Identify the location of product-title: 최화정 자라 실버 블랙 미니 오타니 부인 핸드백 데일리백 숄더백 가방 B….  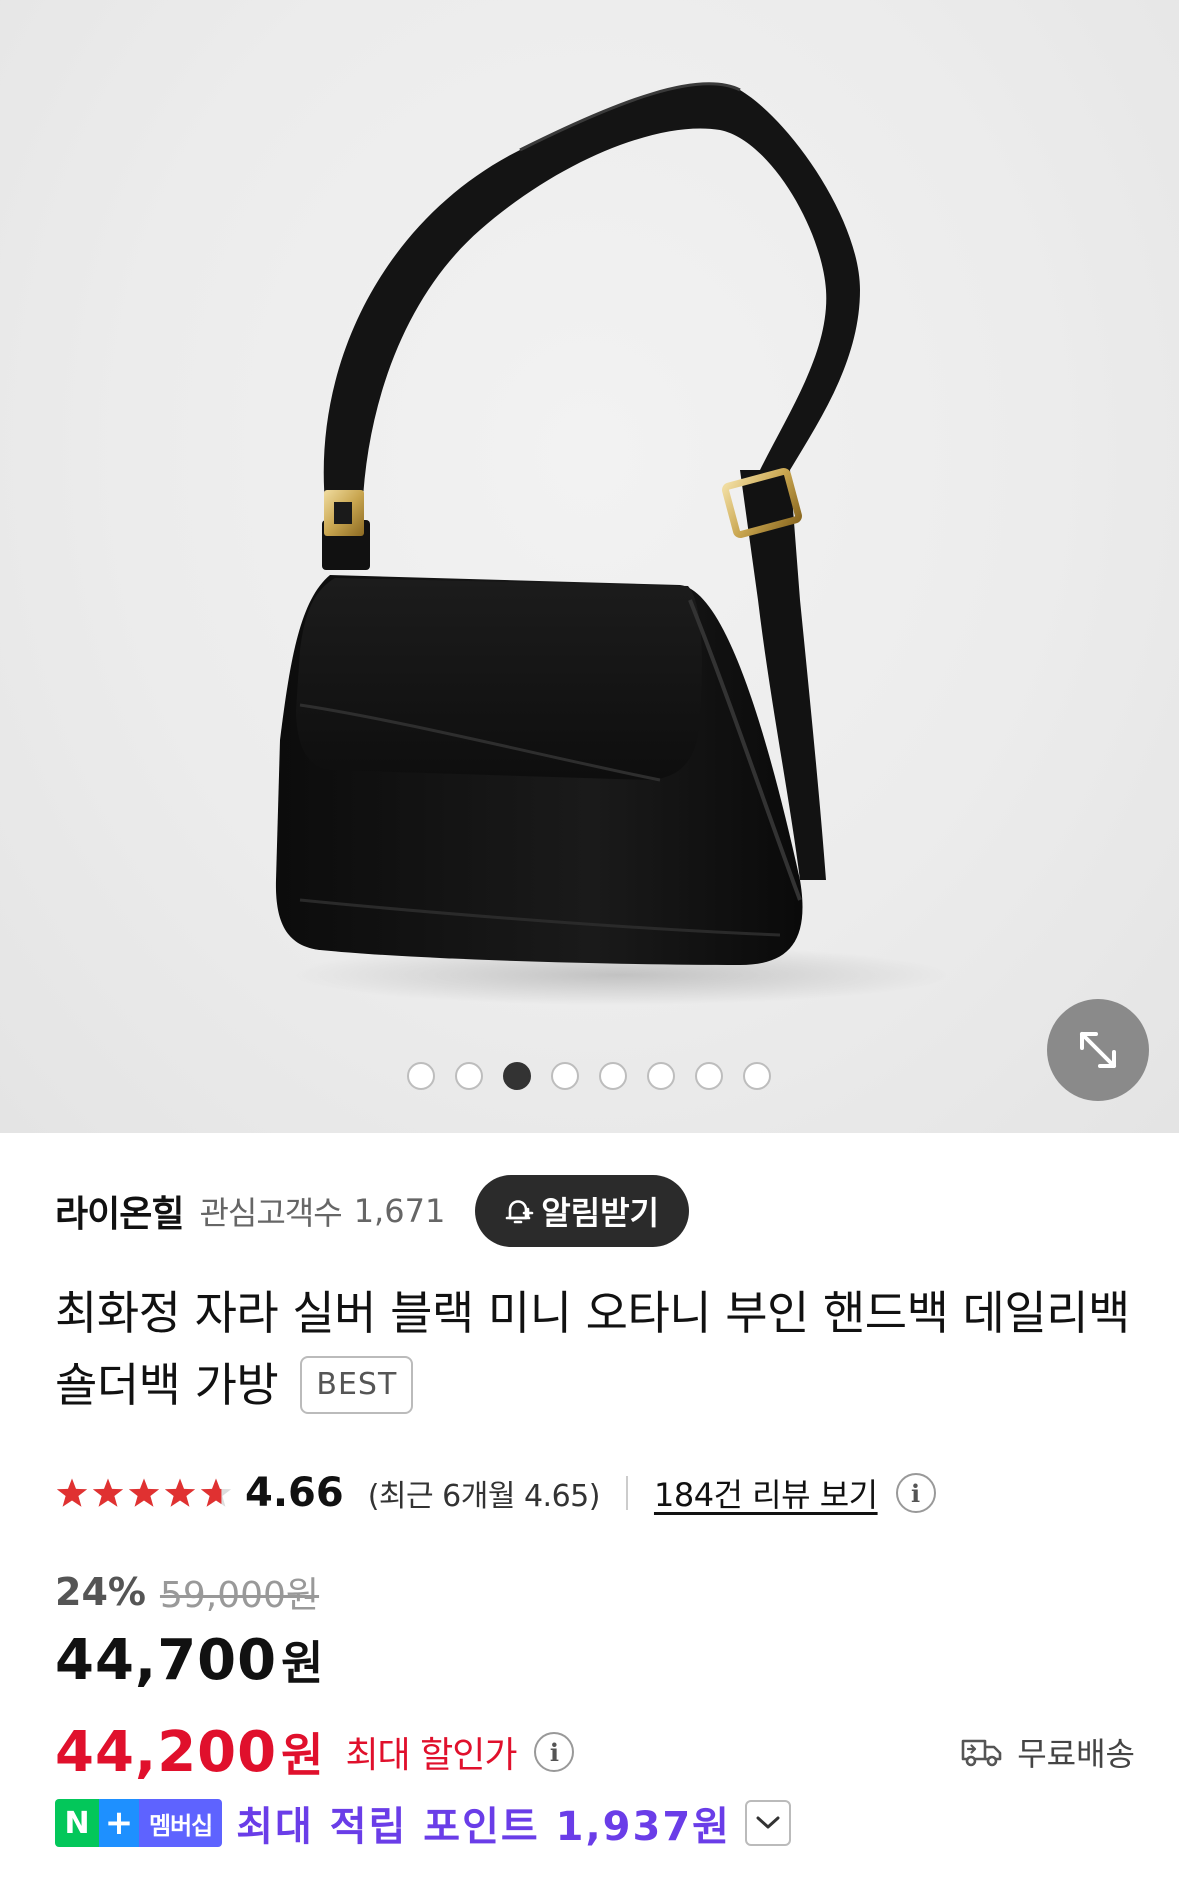
(595, 1349).